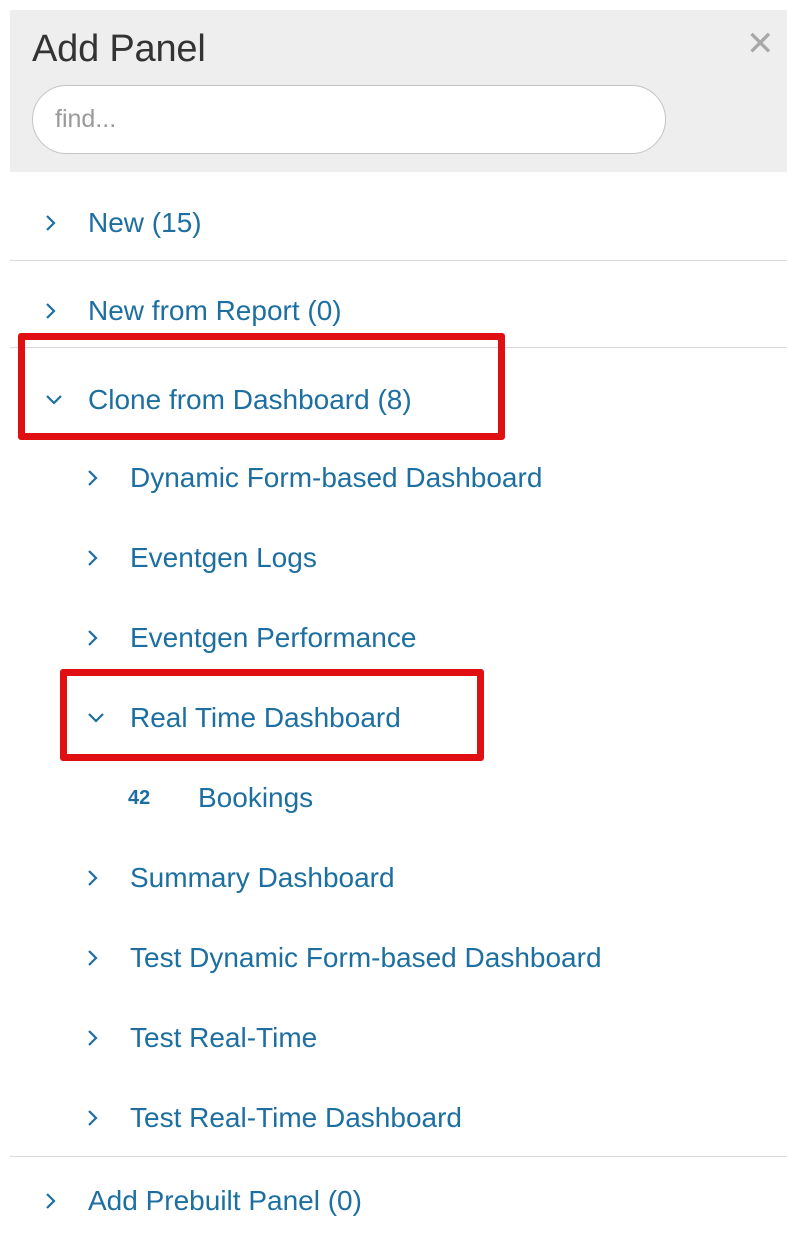  I want to click on dashboard-item: Dynamic Form-based Dashboard, so click(398, 478).